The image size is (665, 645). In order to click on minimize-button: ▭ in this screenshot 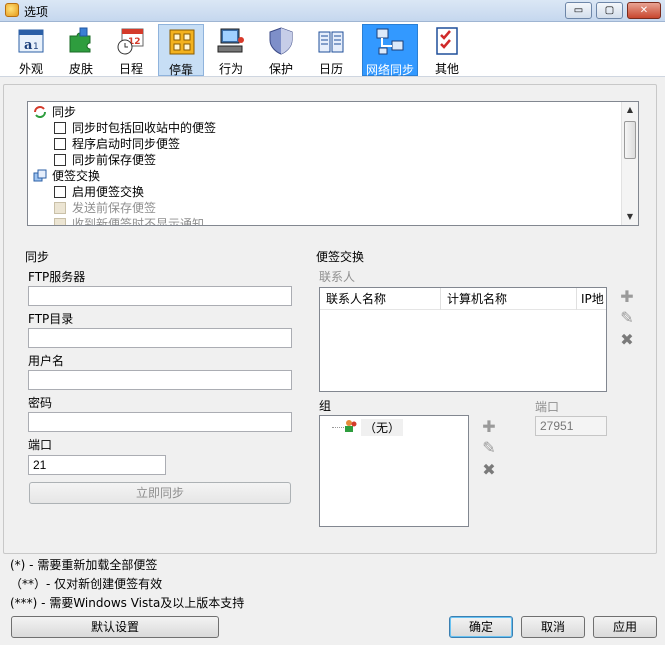, I will do `click(578, 10)`.